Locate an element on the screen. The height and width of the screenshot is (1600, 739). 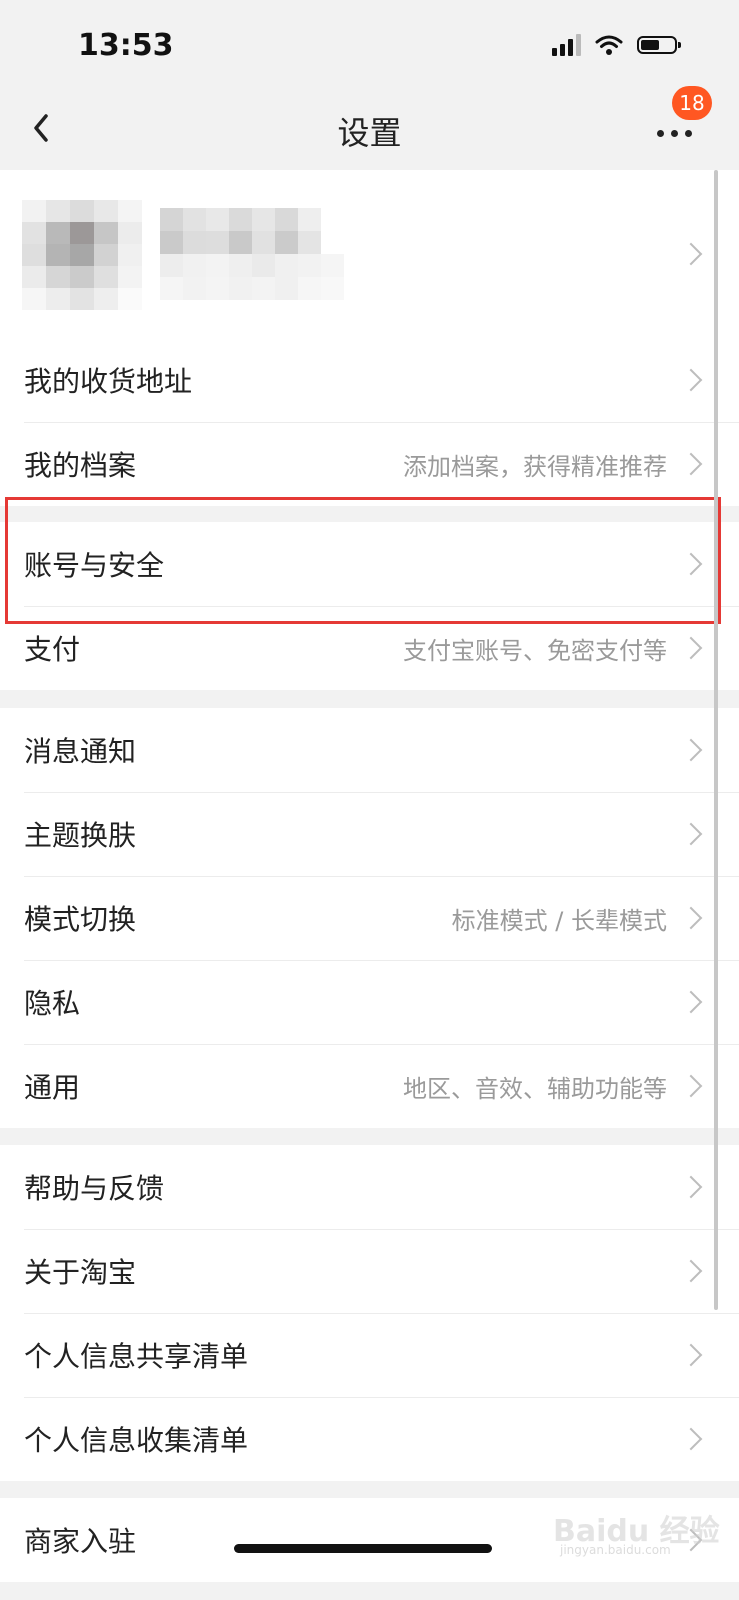
row-general: 通用 地区、音效、辅助功能等 is located at coordinates (369, 1086).